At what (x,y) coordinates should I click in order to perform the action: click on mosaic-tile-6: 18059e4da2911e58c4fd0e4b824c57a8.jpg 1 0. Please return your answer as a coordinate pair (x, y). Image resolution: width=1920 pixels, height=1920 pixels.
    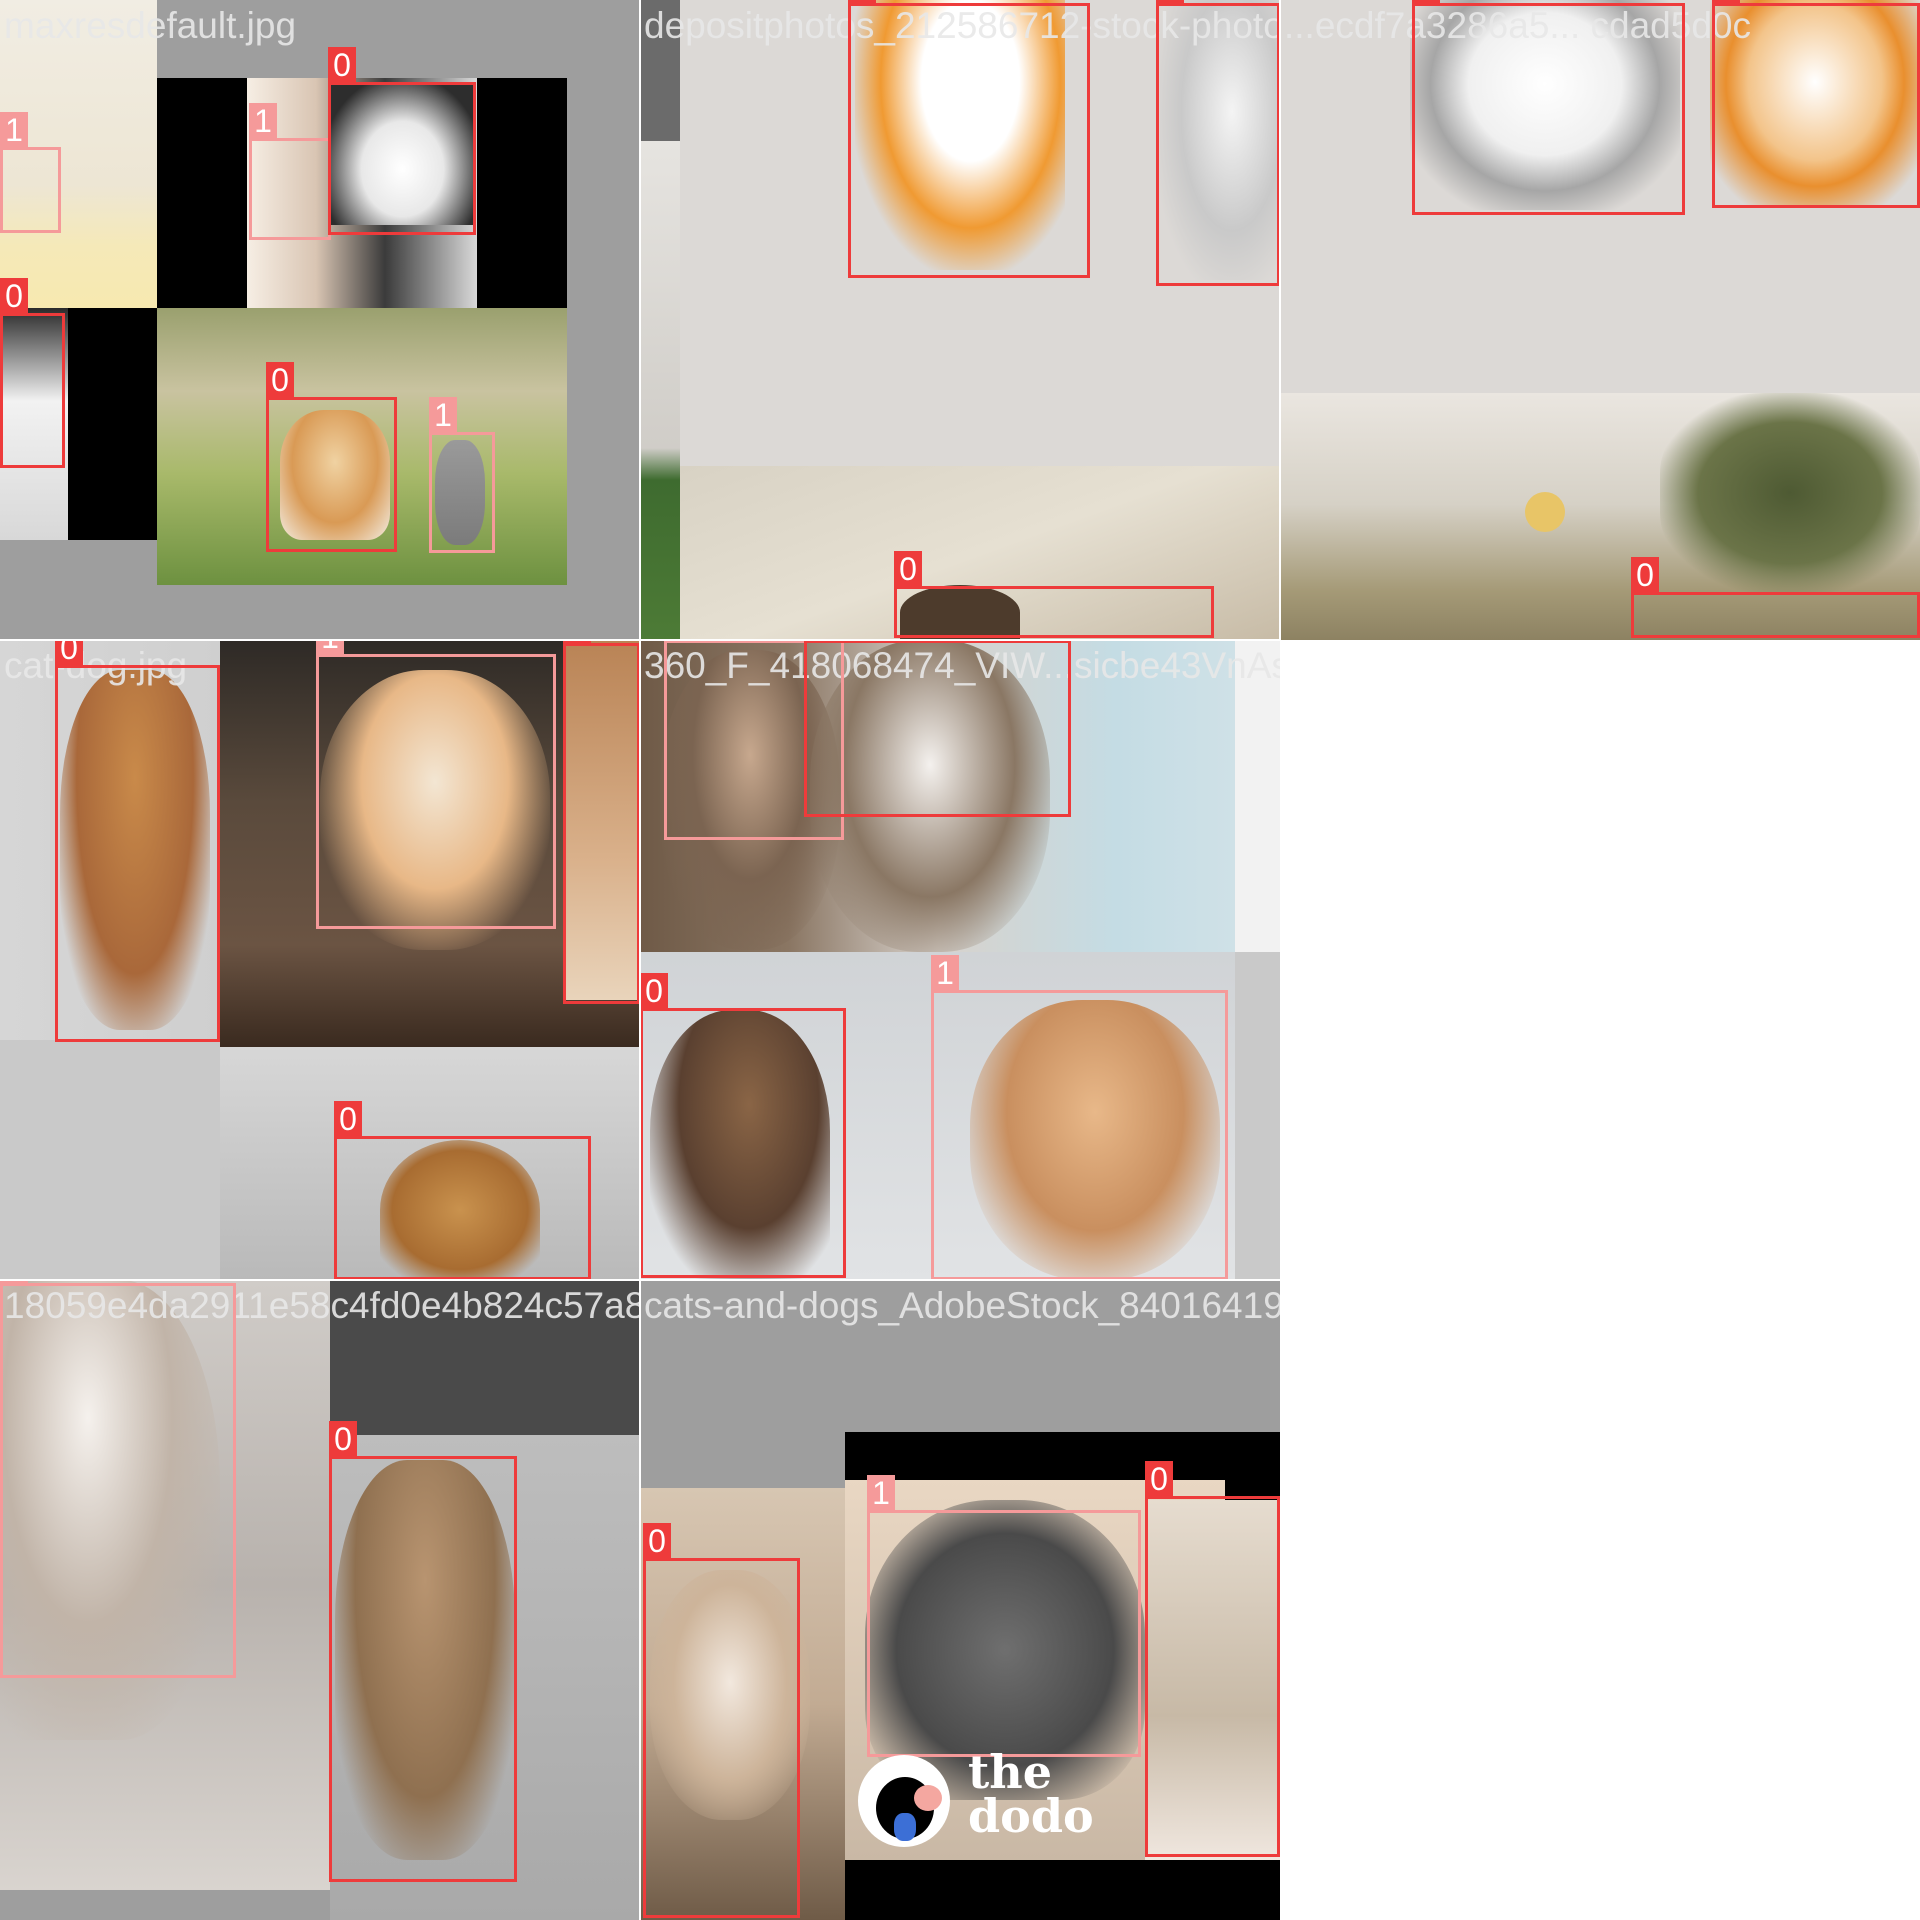
    Looking at the image, I should click on (320, 1600).